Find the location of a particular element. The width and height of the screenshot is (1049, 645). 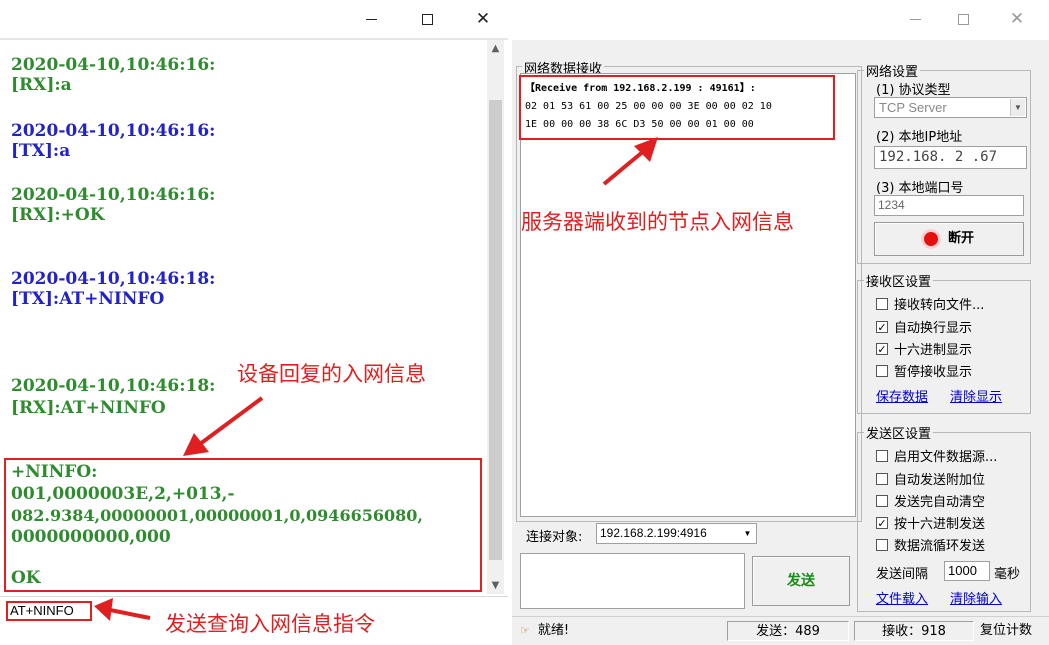

rx-option-pause: 暂停接收显示 is located at coordinates (924, 370).